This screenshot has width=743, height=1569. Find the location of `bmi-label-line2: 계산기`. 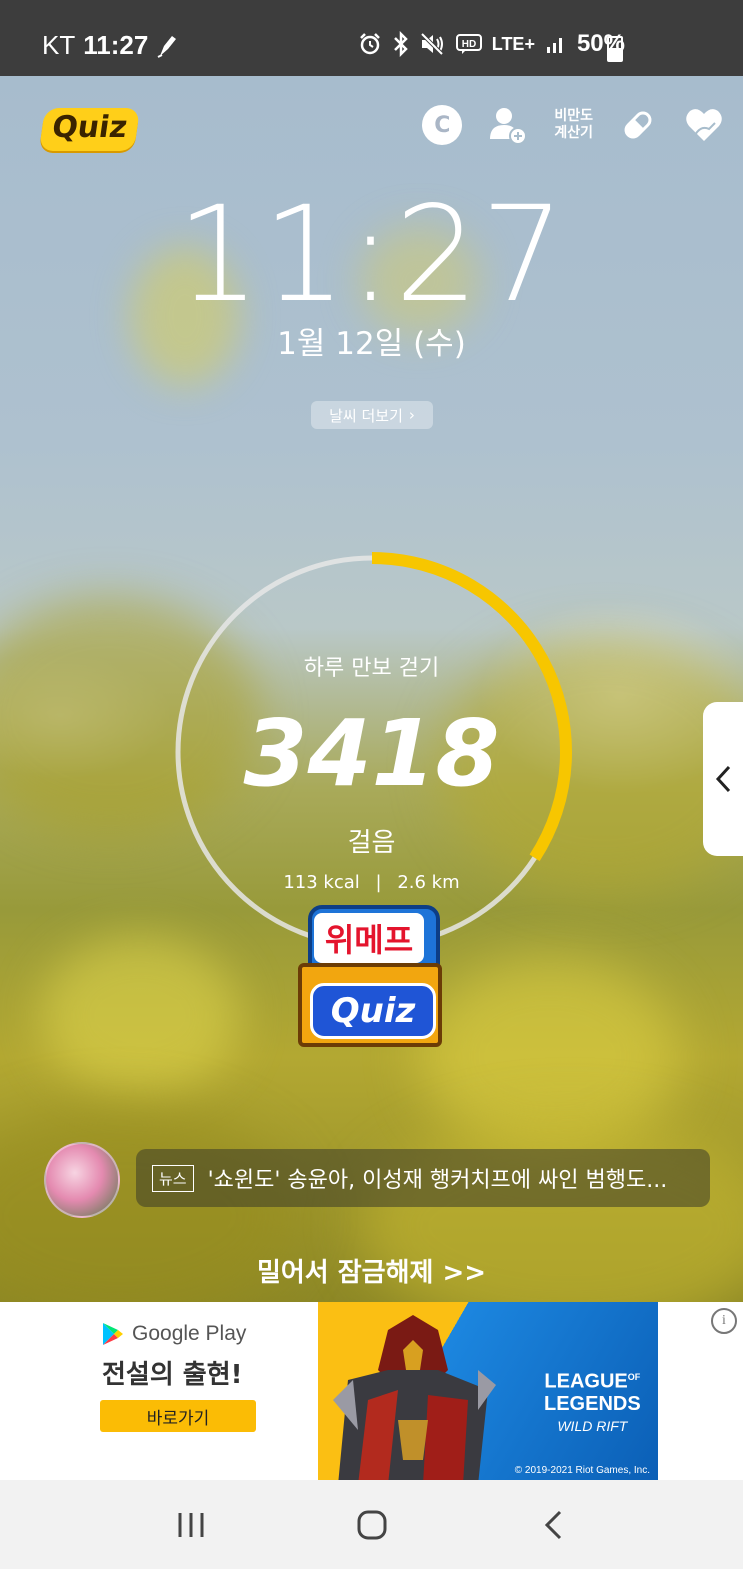

bmi-label-line2: 계산기 is located at coordinates (573, 133).